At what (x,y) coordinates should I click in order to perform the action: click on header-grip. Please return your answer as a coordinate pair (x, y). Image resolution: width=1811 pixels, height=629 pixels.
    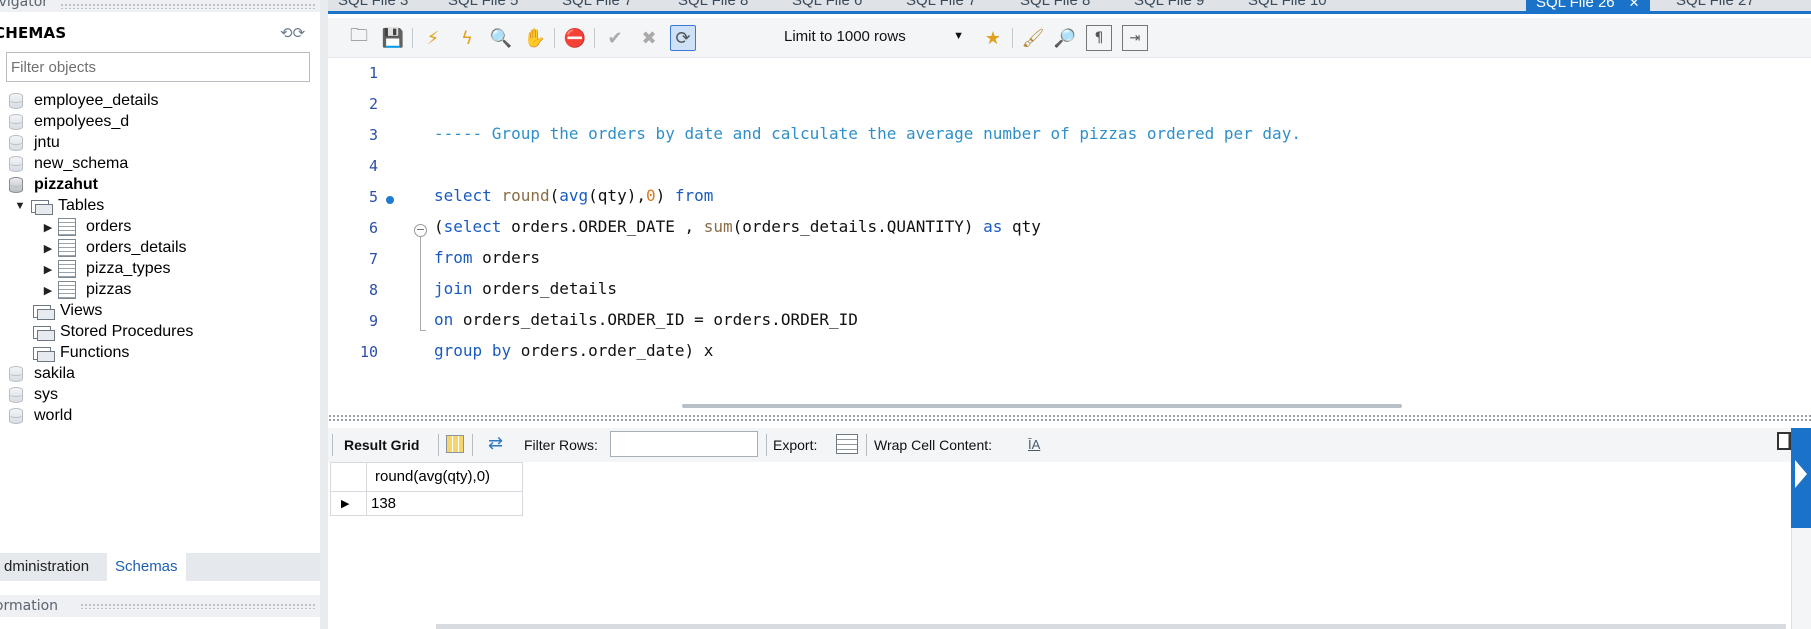
    Looking at the image, I should click on (188, 6).